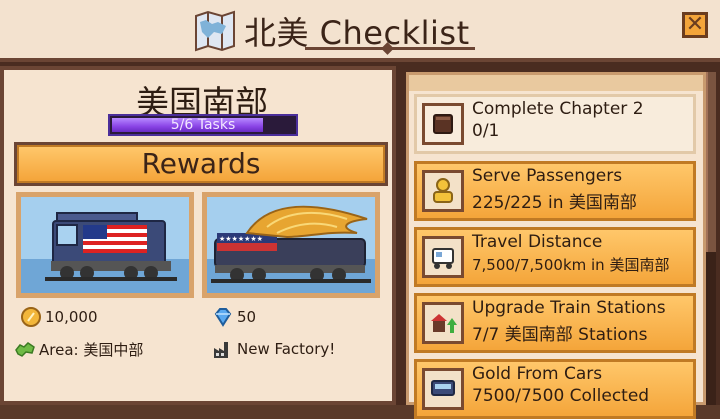  Describe the element at coordinates (711, 162) in the screenshot. I see `scrollbar-thumb` at that location.